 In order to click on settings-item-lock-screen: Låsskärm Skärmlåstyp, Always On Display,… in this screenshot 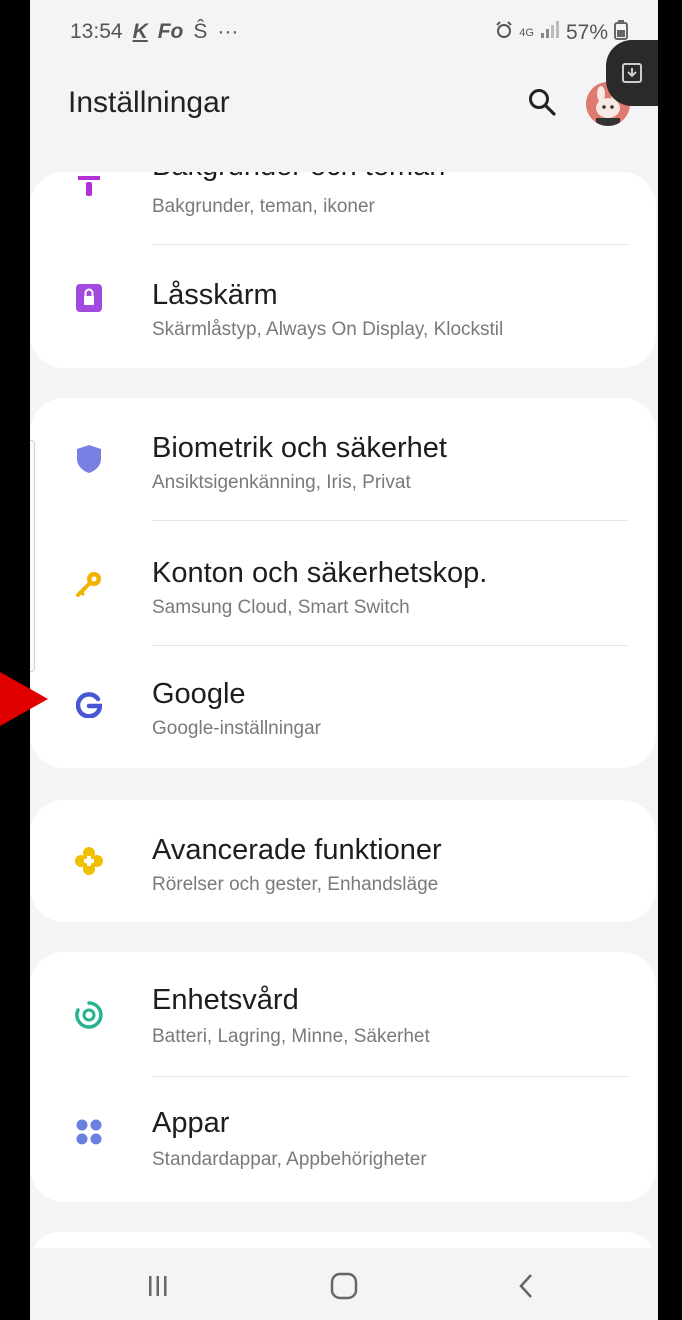, I will do `click(343, 306)`.